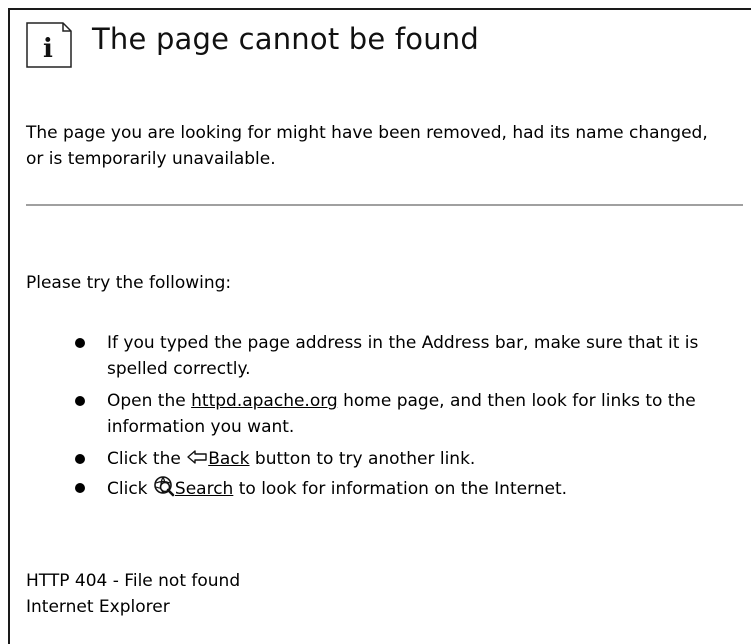 The width and height of the screenshot is (751, 644). What do you see at coordinates (149, 401) in the screenshot?
I see `suggestion-open-prefix: Open the` at bounding box center [149, 401].